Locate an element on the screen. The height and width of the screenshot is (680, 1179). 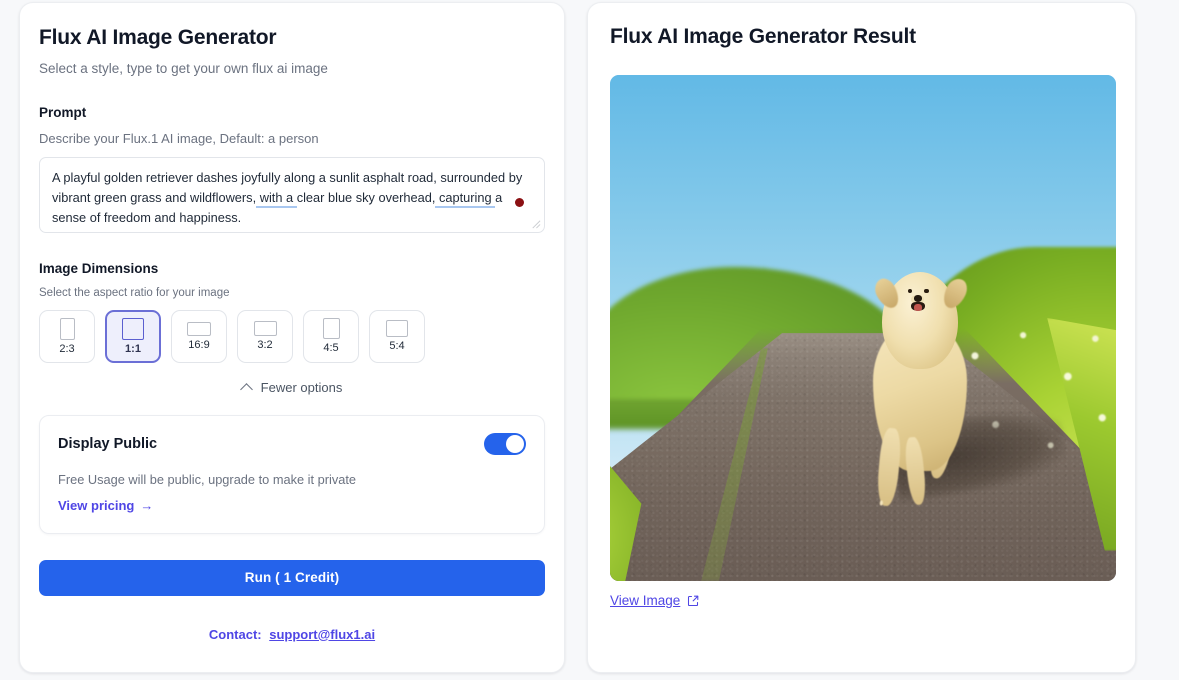
dimensions-hint: Select the aspect ratio for your image is located at coordinates (134, 292).